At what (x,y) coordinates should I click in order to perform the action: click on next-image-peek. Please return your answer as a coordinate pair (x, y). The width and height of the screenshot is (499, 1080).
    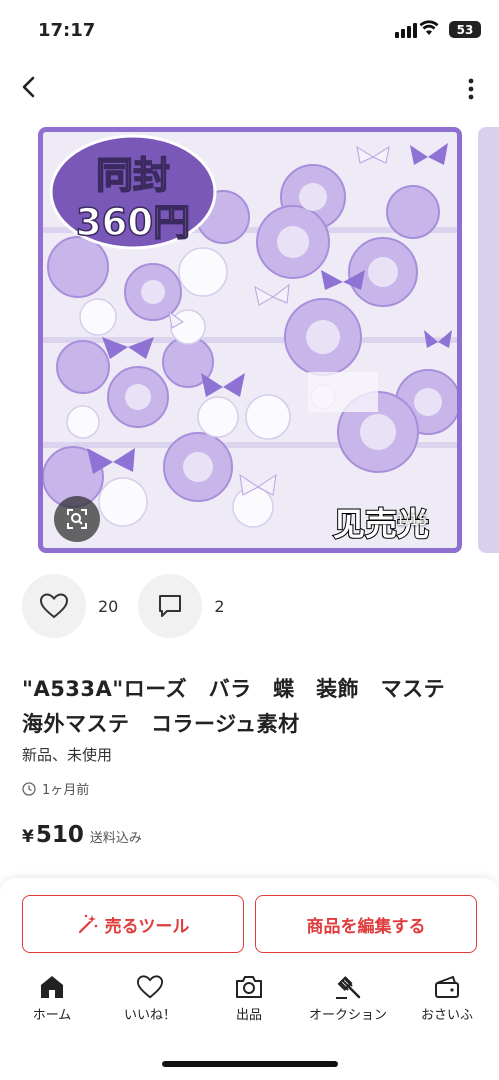
    Looking at the image, I should click on (488, 340).